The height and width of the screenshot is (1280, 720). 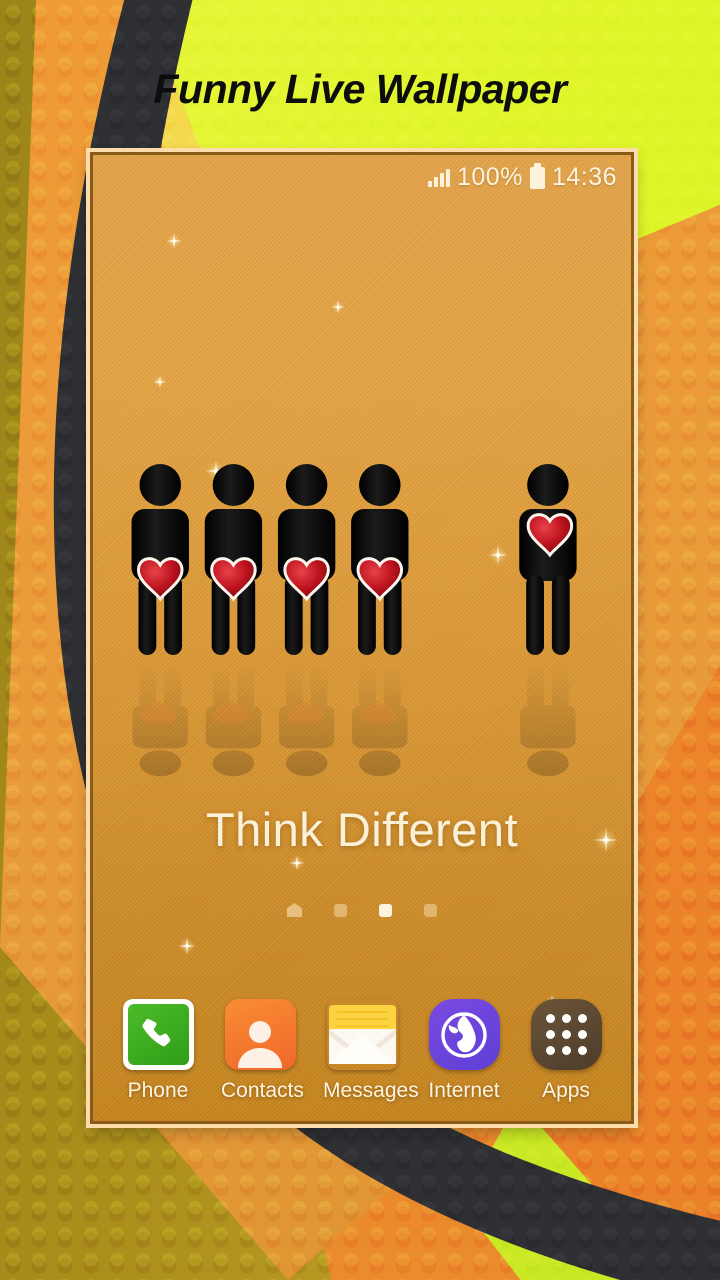 What do you see at coordinates (270, 559) in the screenshot?
I see `figure-group-conformists` at bounding box center [270, 559].